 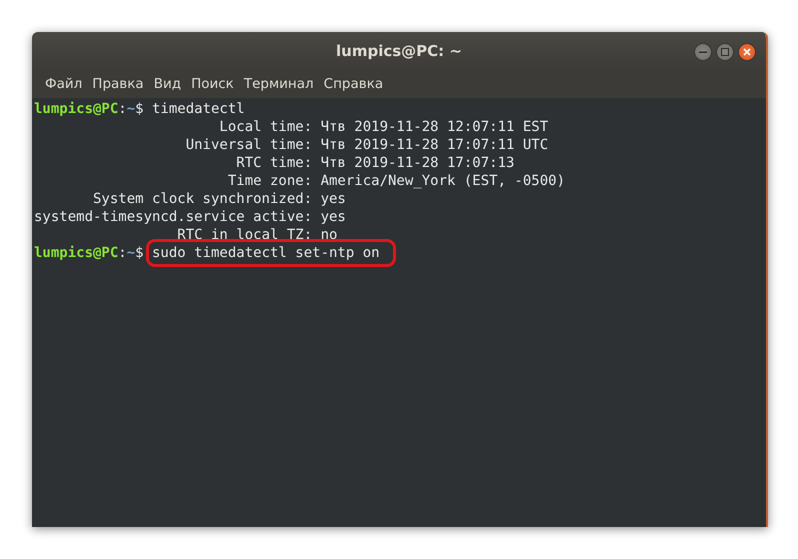 What do you see at coordinates (202, 199) in the screenshot?
I see `output-label: System clock synchronized:` at bounding box center [202, 199].